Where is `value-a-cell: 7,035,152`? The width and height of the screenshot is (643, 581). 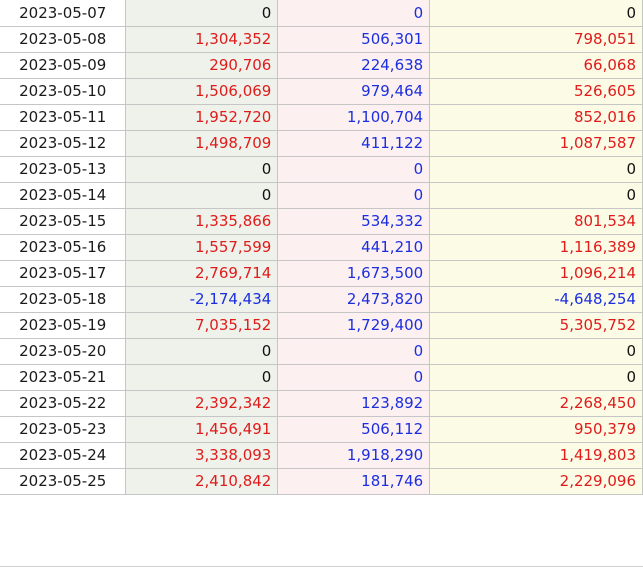 value-a-cell: 7,035,152 is located at coordinates (202, 325).